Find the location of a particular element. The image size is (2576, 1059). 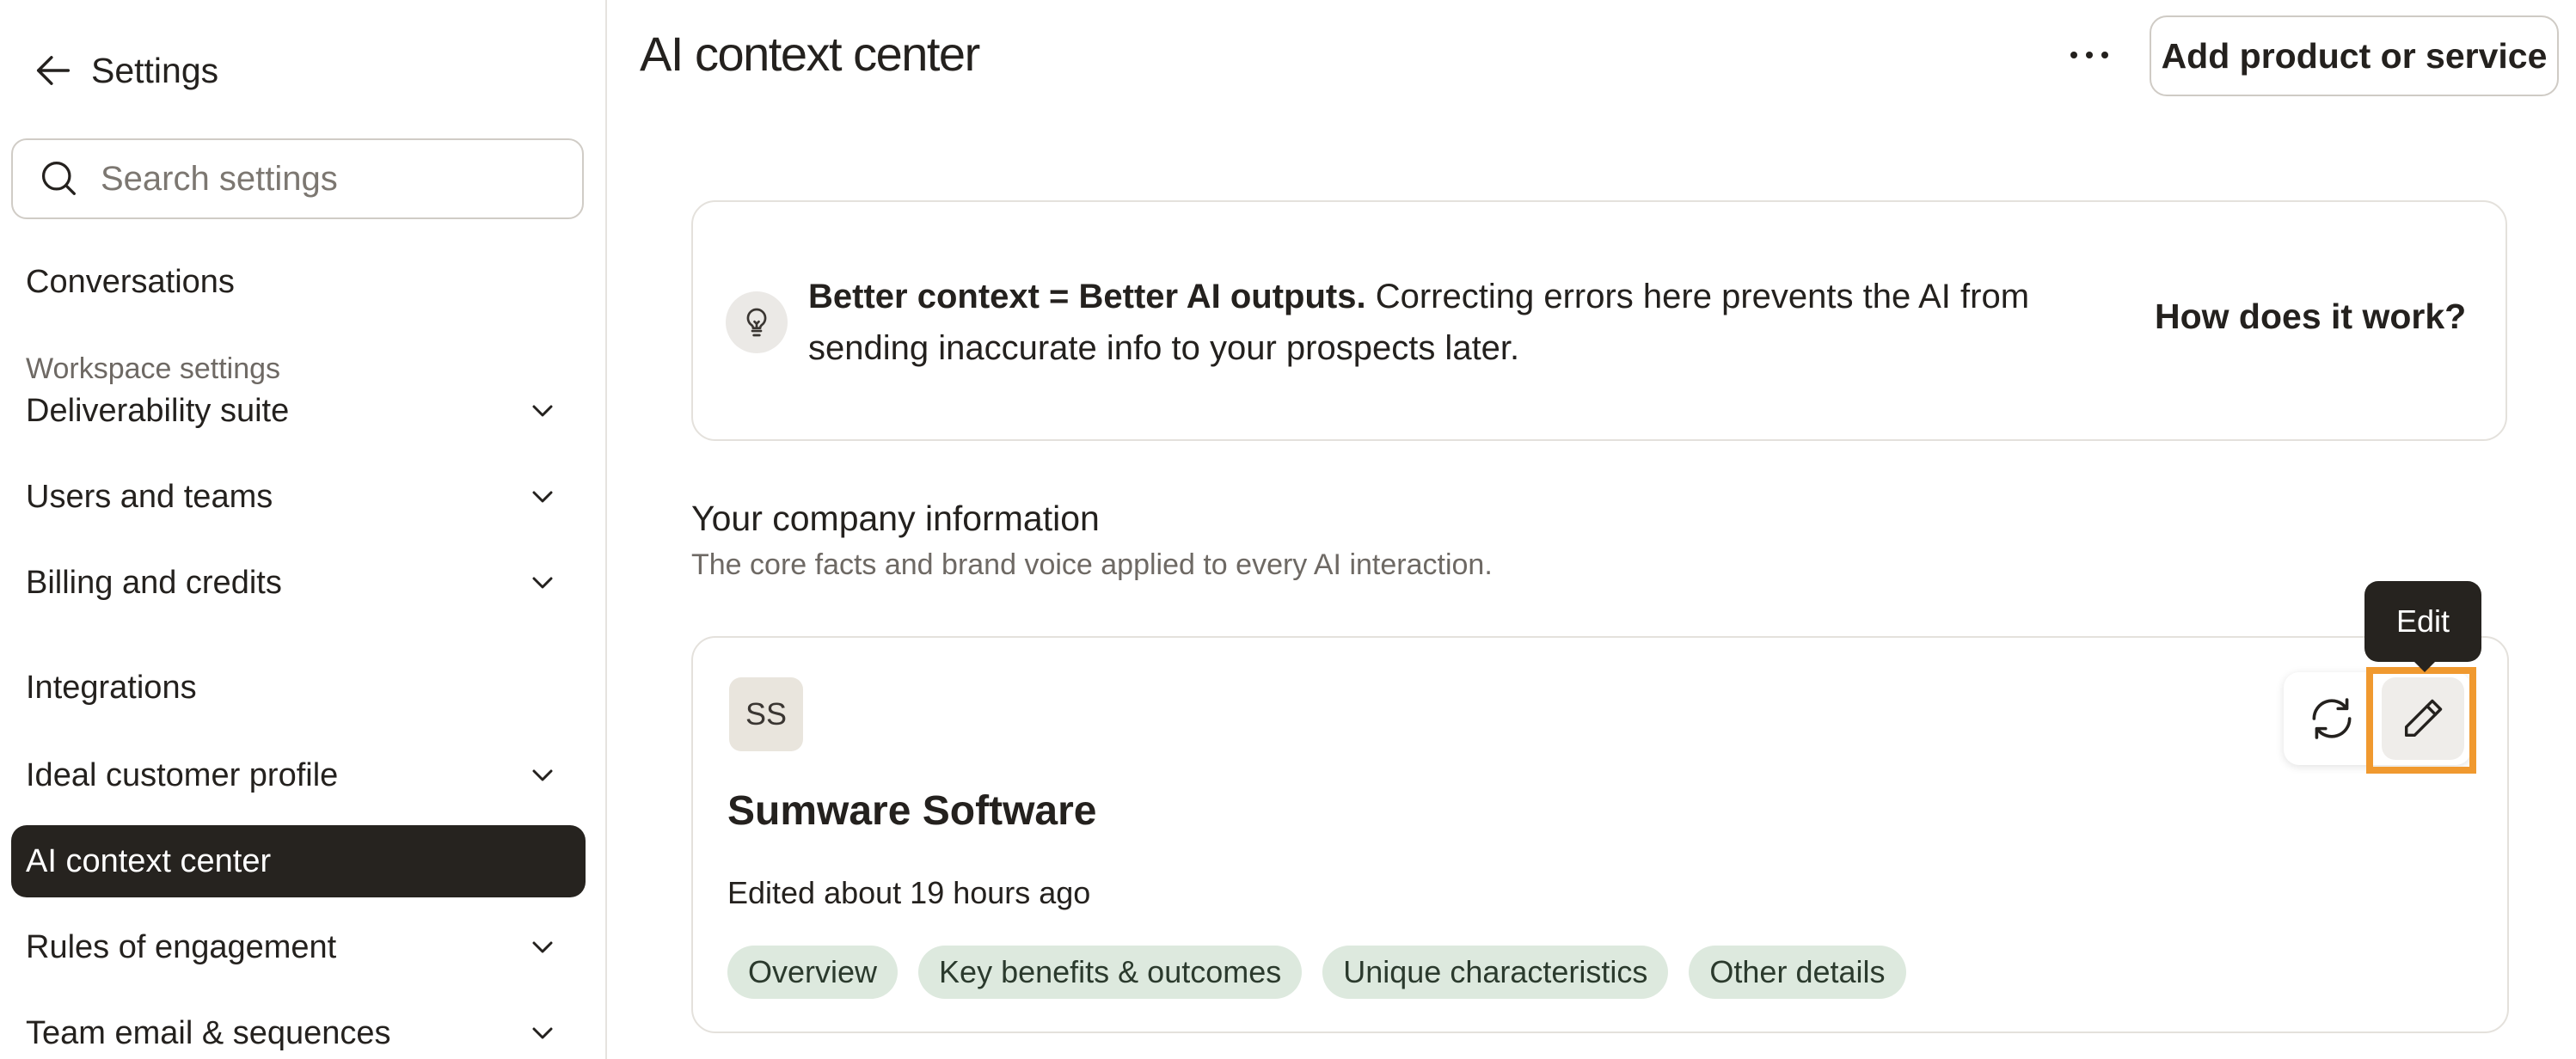

arrow-left-icon is located at coordinates (53, 70).